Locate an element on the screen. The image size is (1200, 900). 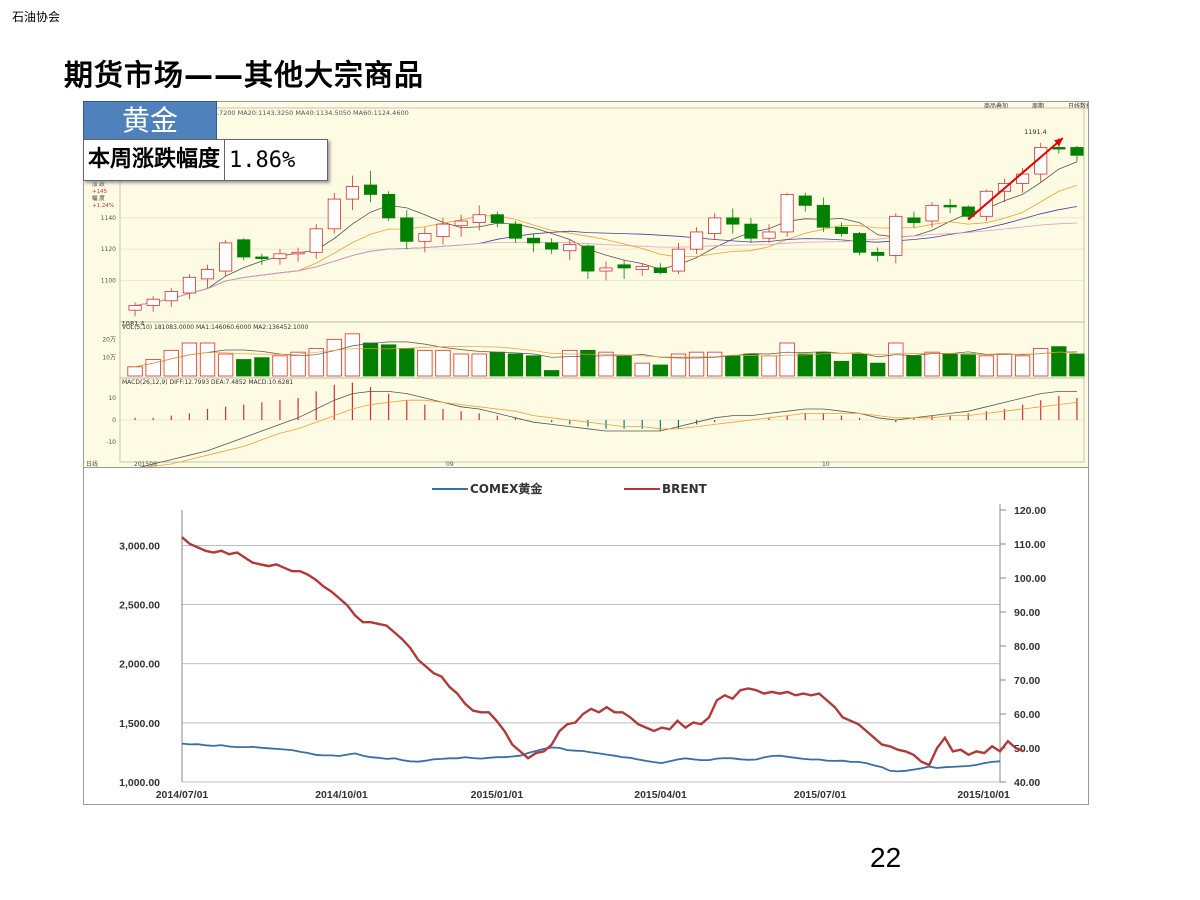
price-tick-label: 1140 is located at coordinates (108, 218).